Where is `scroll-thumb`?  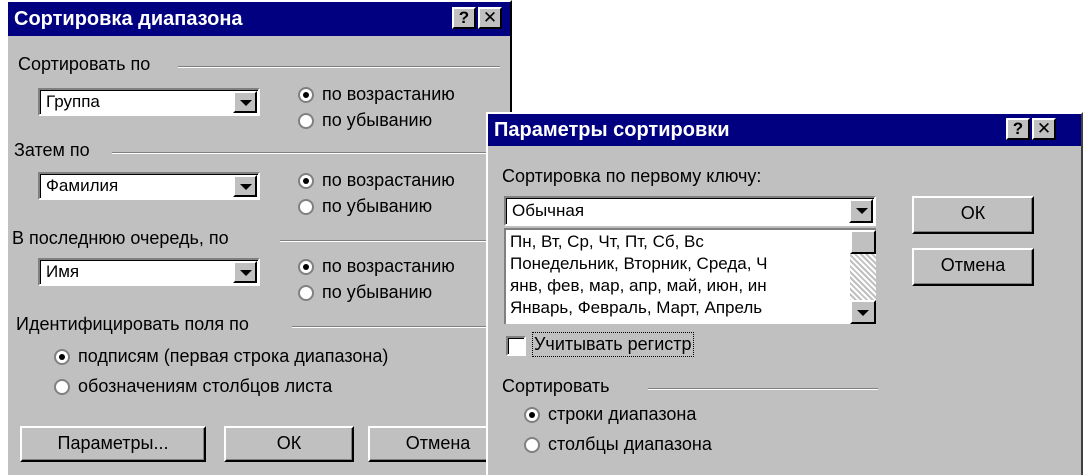 scroll-thumb is located at coordinates (863, 242).